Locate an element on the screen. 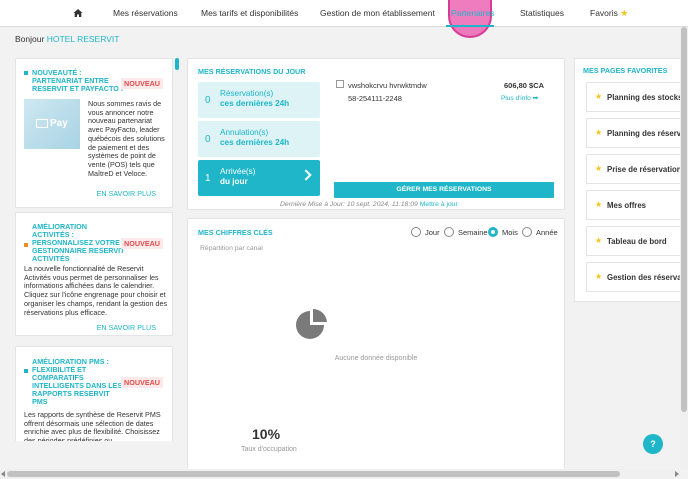 This screenshot has height=479, width=688. guest-checkbox is located at coordinates (340, 84).